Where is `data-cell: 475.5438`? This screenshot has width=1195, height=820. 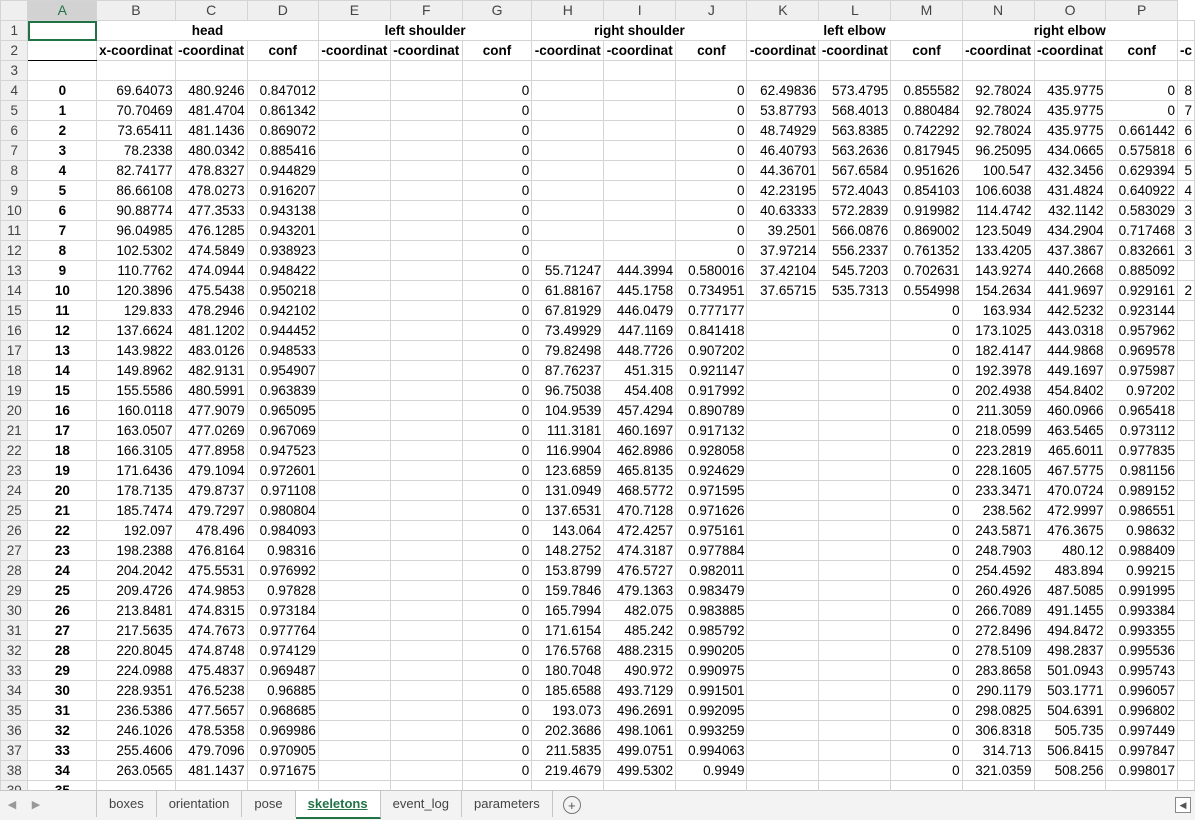
data-cell: 475.5438 is located at coordinates (211, 290).